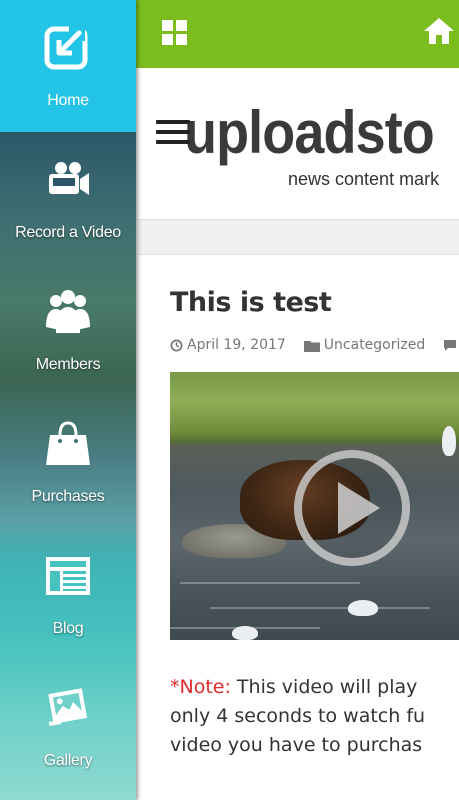 Image resolution: width=459 pixels, height=800 pixels. What do you see at coordinates (236, 345) in the screenshot?
I see `post-date: April 19, 2017` at bounding box center [236, 345].